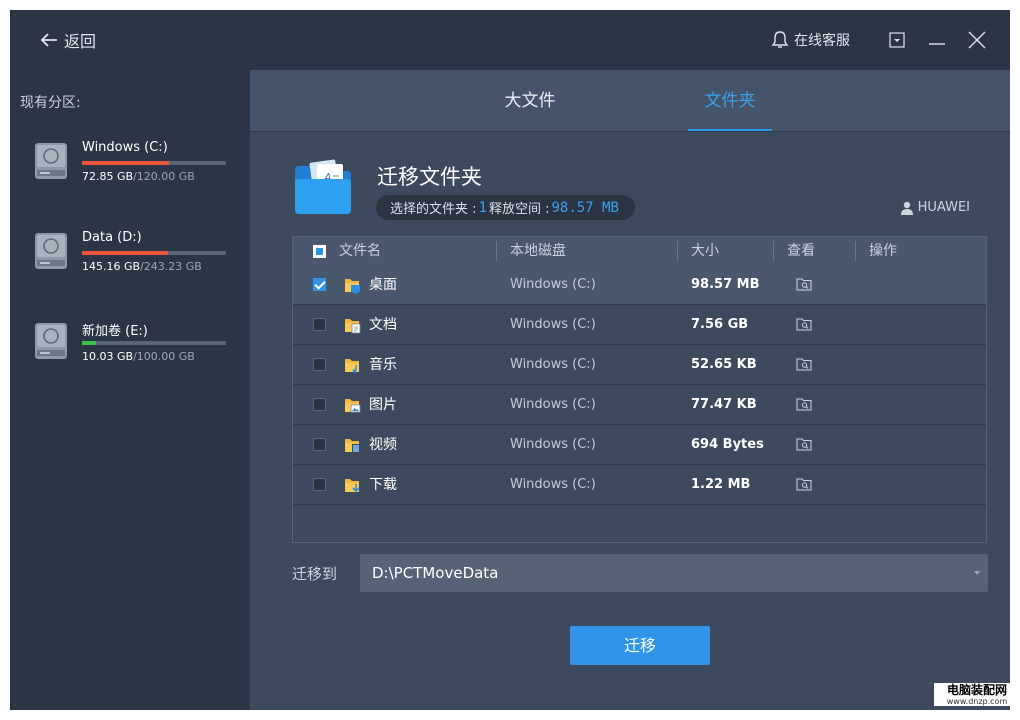 The width and height of the screenshot is (1020, 720). I want to click on selected-count: 1, so click(482, 207).